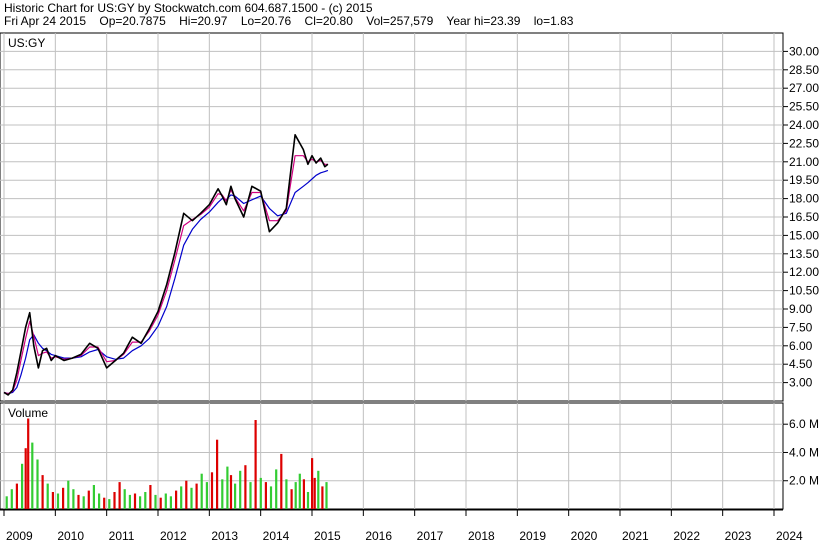 The height and width of the screenshot is (543, 830). What do you see at coordinates (804, 70) in the screenshot?
I see `price-tick-label: 28.50` at bounding box center [804, 70].